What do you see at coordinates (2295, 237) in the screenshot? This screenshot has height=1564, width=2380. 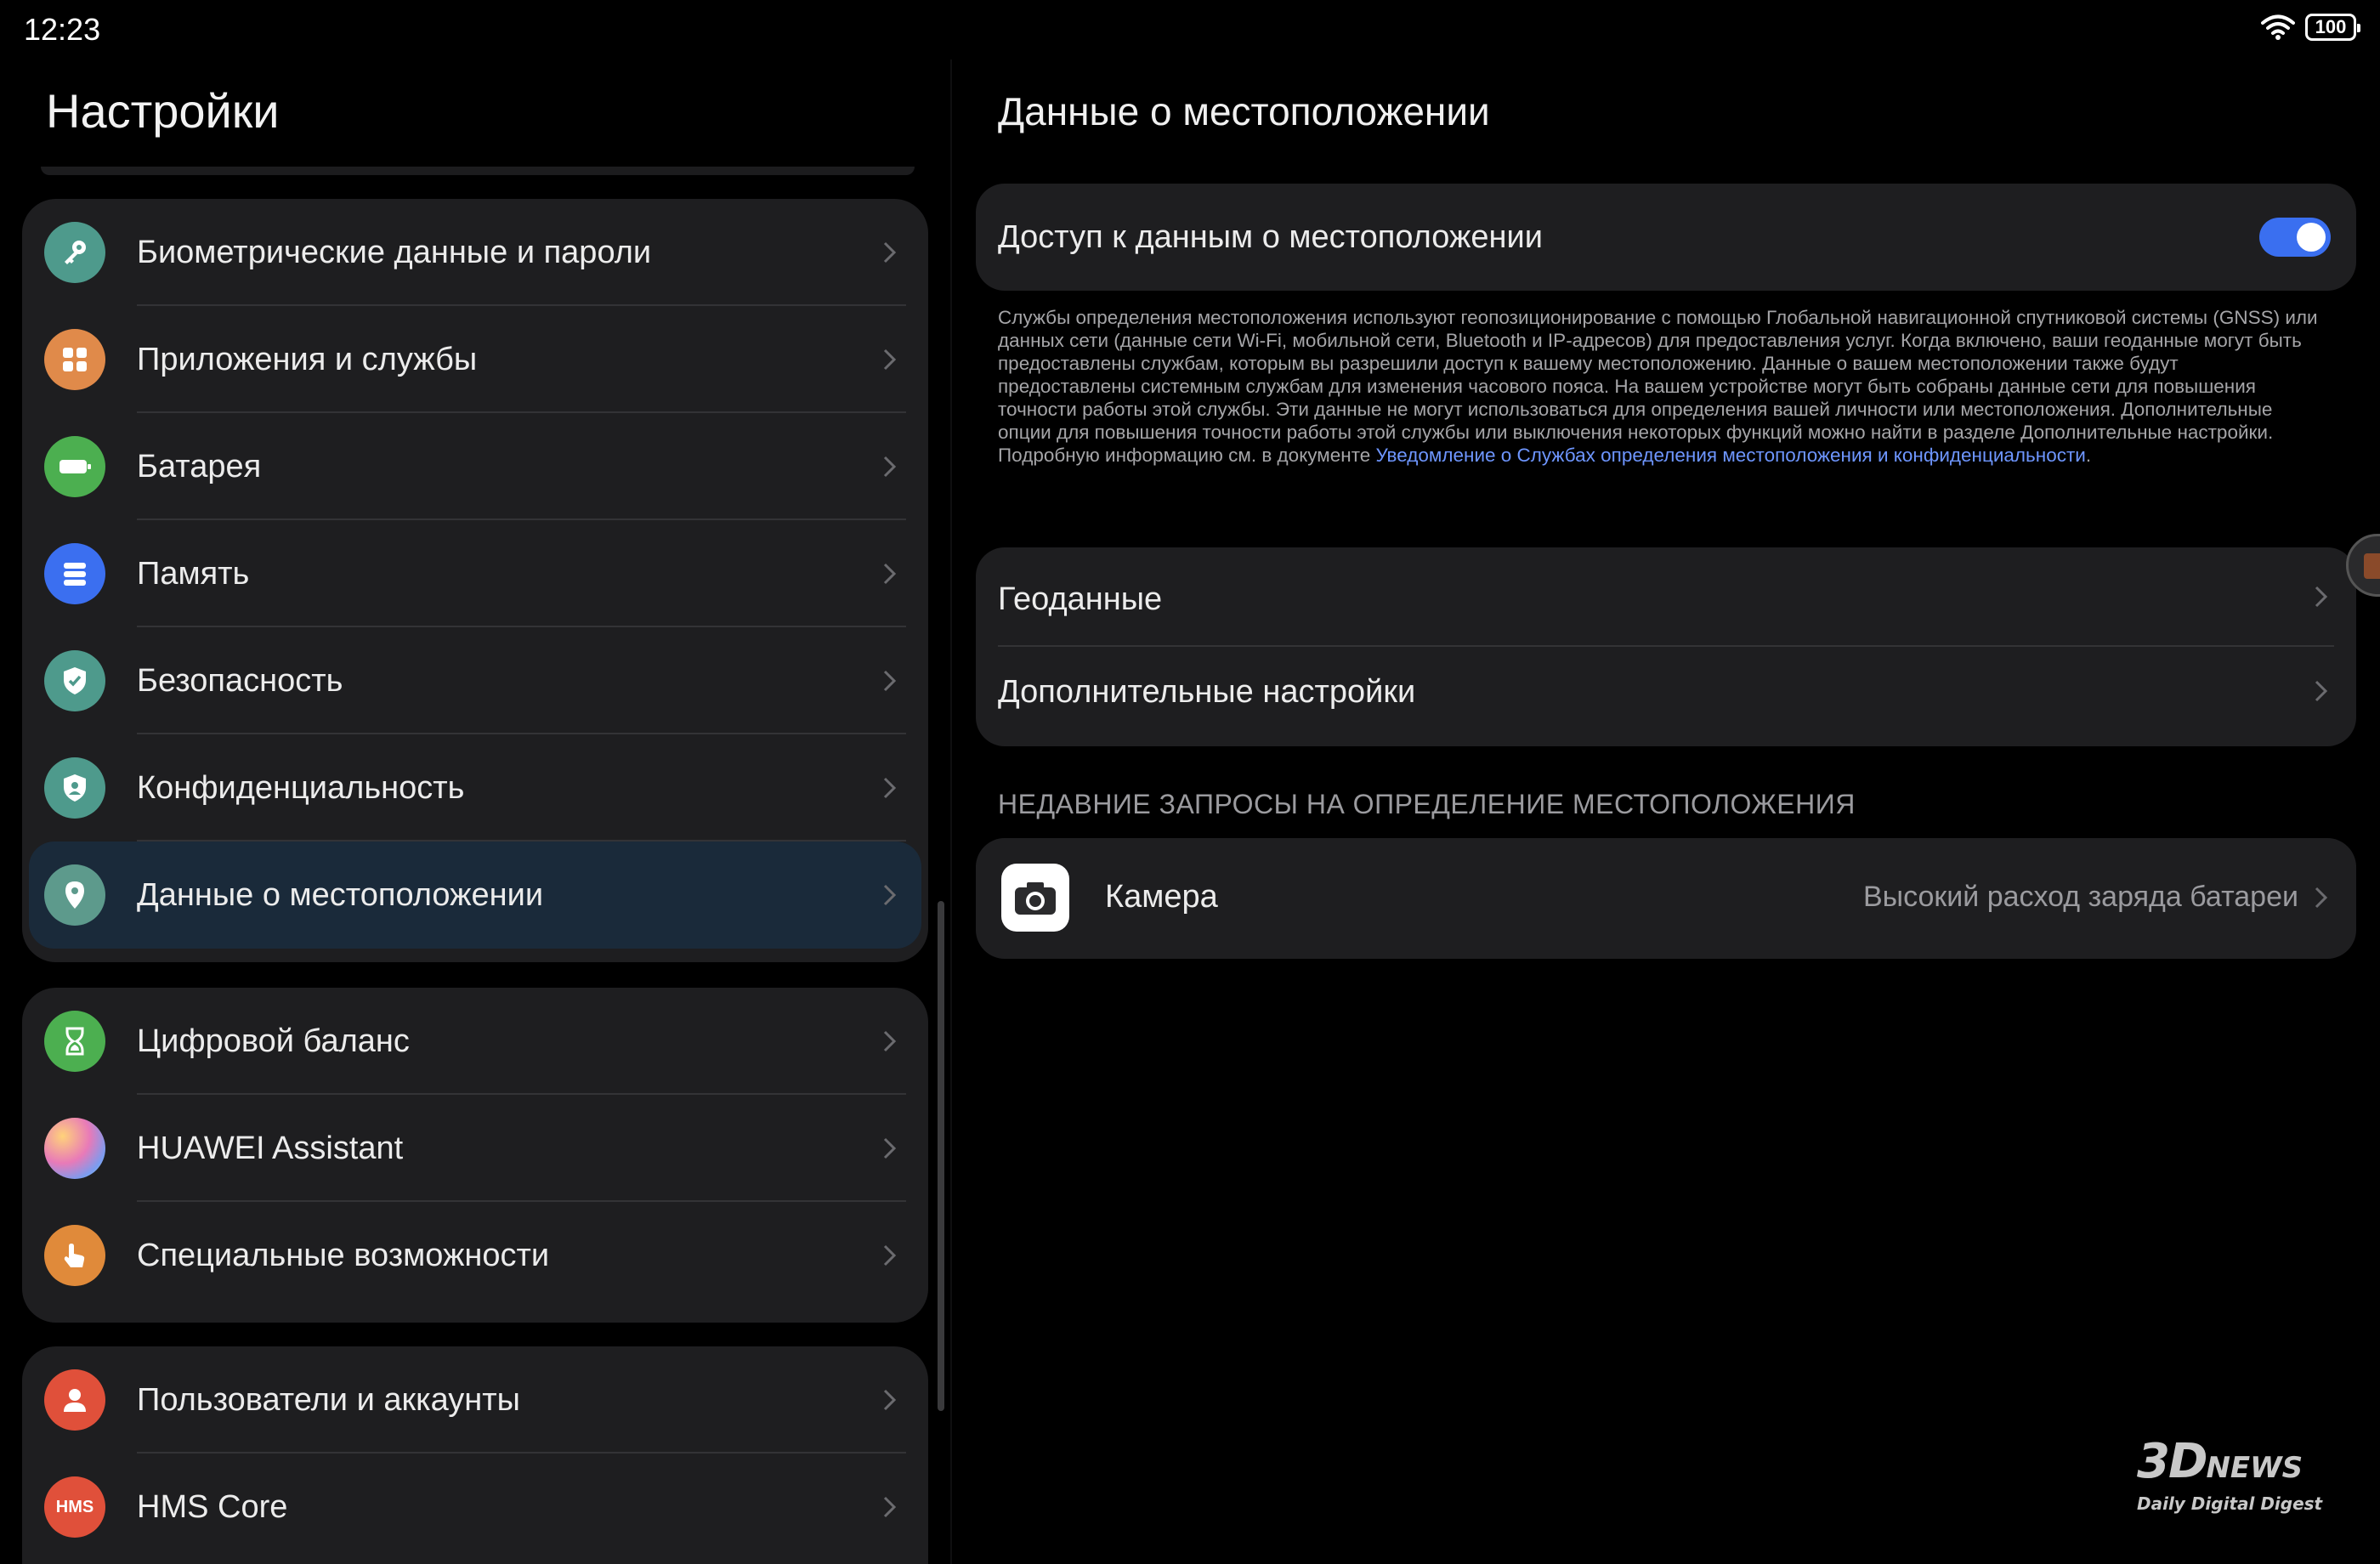 I see `location-access-toggle` at bounding box center [2295, 237].